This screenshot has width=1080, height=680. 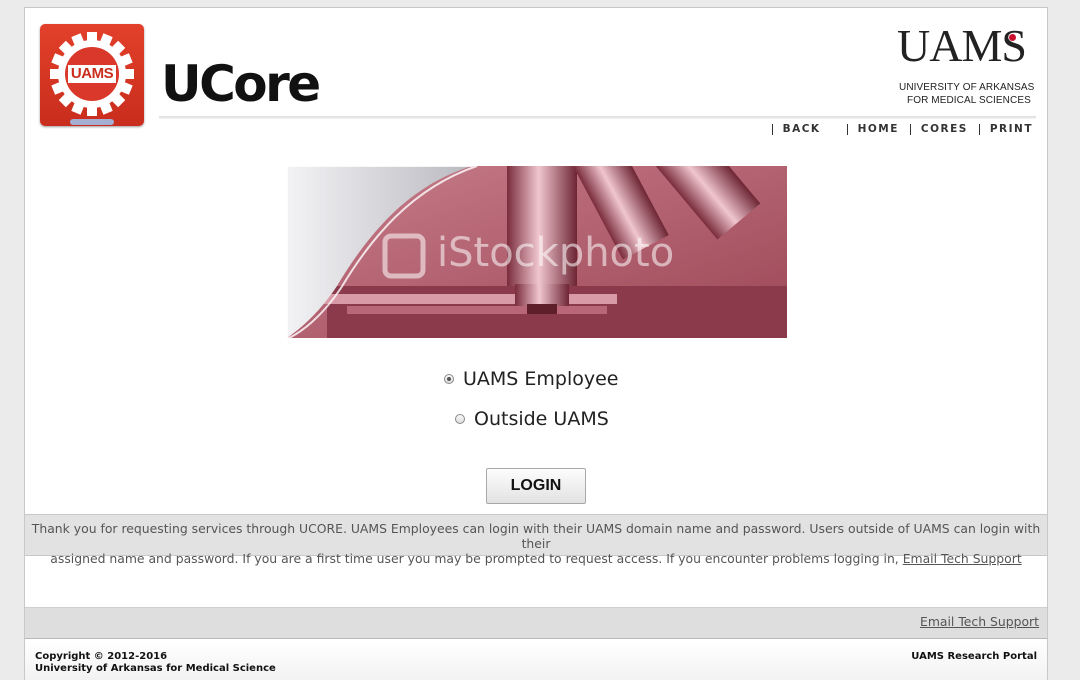 What do you see at coordinates (597, 117) in the screenshot?
I see `header-divider` at bounding box center [597, 117].